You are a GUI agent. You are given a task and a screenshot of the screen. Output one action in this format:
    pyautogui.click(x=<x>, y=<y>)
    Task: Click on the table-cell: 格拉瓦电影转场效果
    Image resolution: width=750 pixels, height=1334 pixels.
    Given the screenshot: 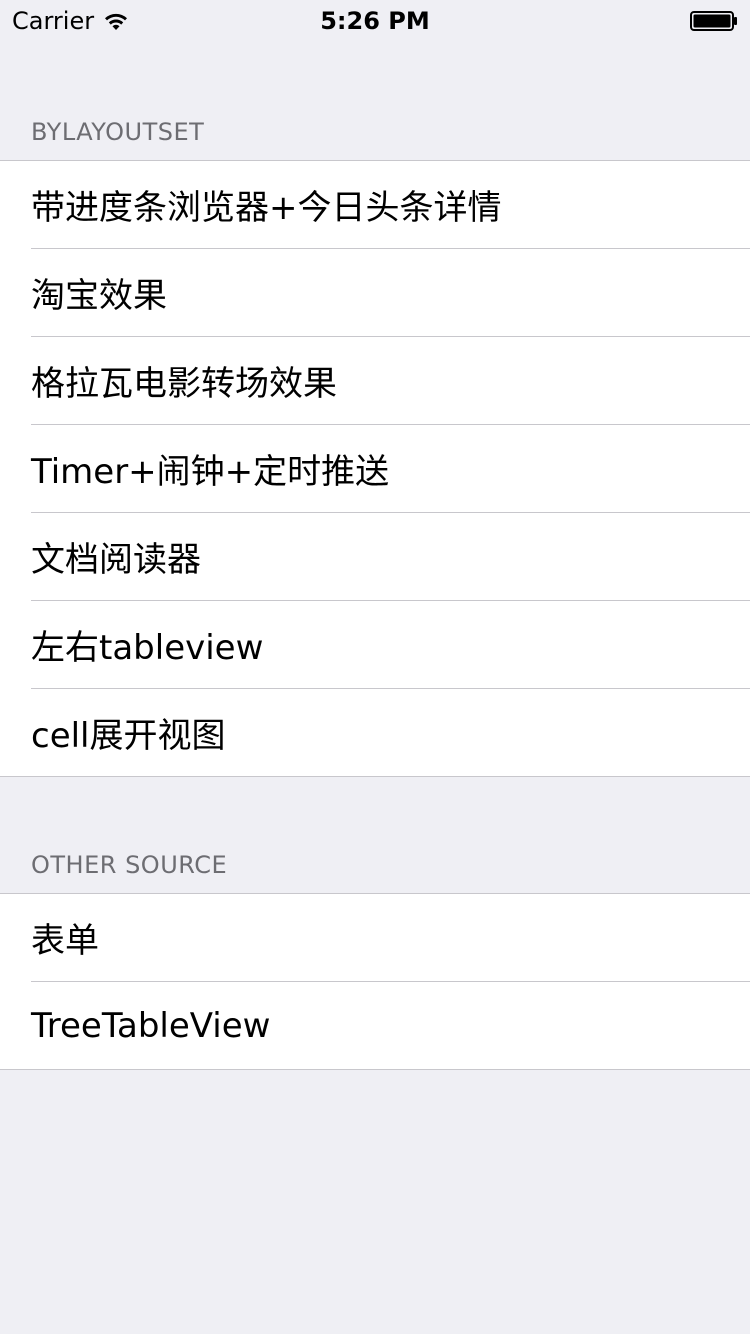 What is the action you would take?
    pyautogui.click(x=375, y=380)
    